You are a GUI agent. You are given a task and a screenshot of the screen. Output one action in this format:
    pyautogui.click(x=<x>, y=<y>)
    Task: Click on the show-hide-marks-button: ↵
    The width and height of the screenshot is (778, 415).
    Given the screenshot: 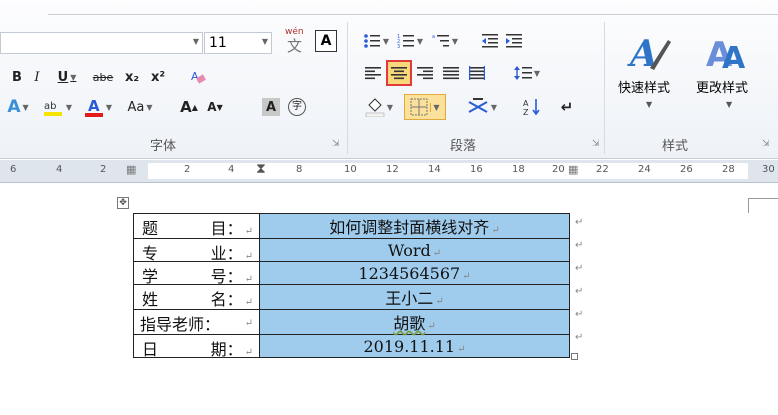 What is the action you would take?
    pyautogui.click(x=567, y=107)
    